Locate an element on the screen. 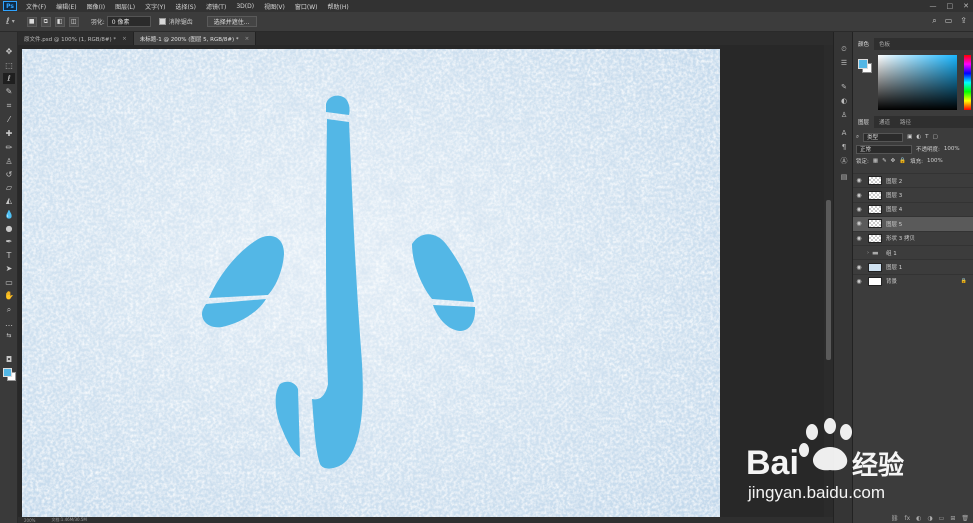 The height and width of the screenshot is (523, 973). eyedropper-tool-icon: ⁄ is located at coordinates (9, 119).